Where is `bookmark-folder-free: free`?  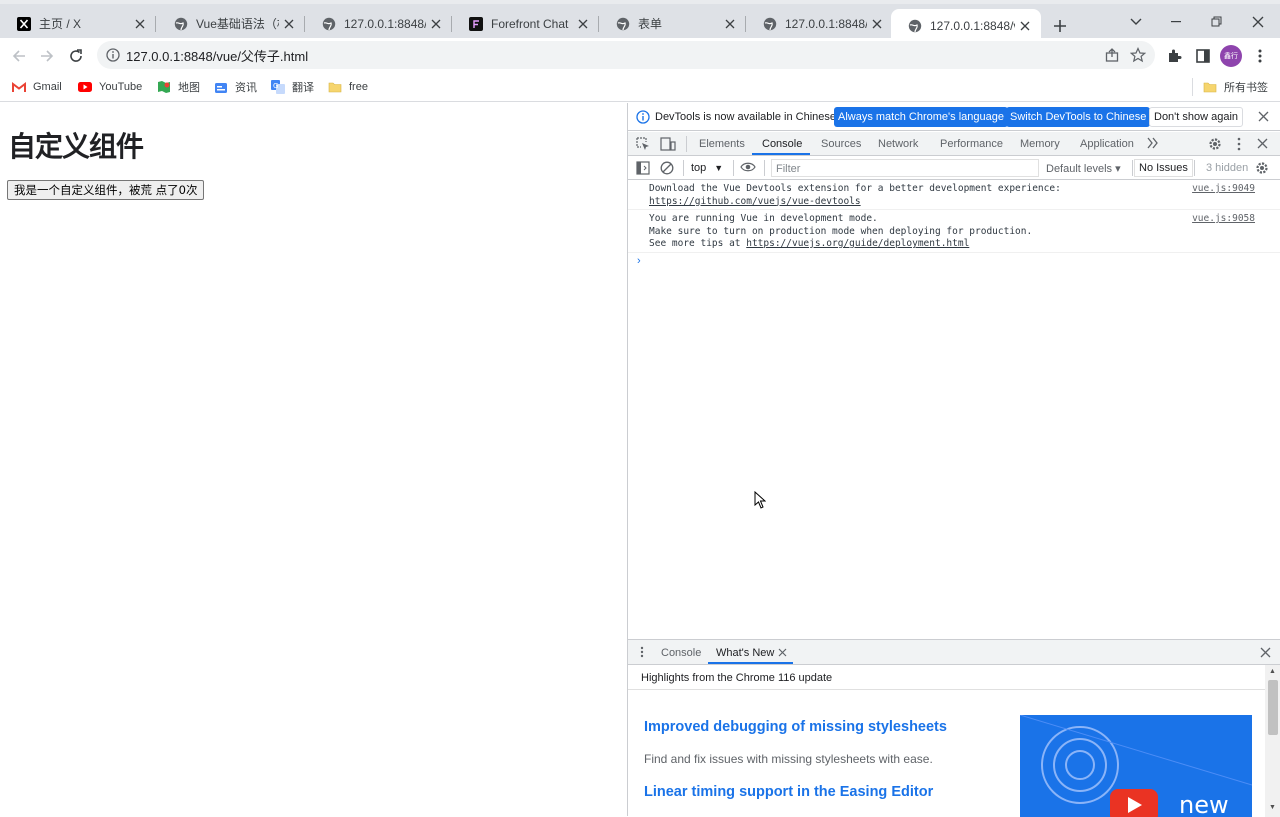 bookmark-folder-free: free is located at coordinates (348, 87).